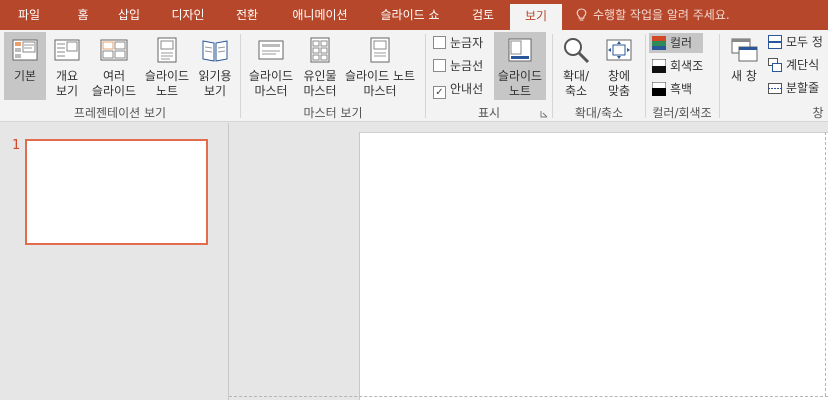 This screenshot has height=400, width=828. I want to click on zoom-button: 확대/ 축소, so click(576, 66).